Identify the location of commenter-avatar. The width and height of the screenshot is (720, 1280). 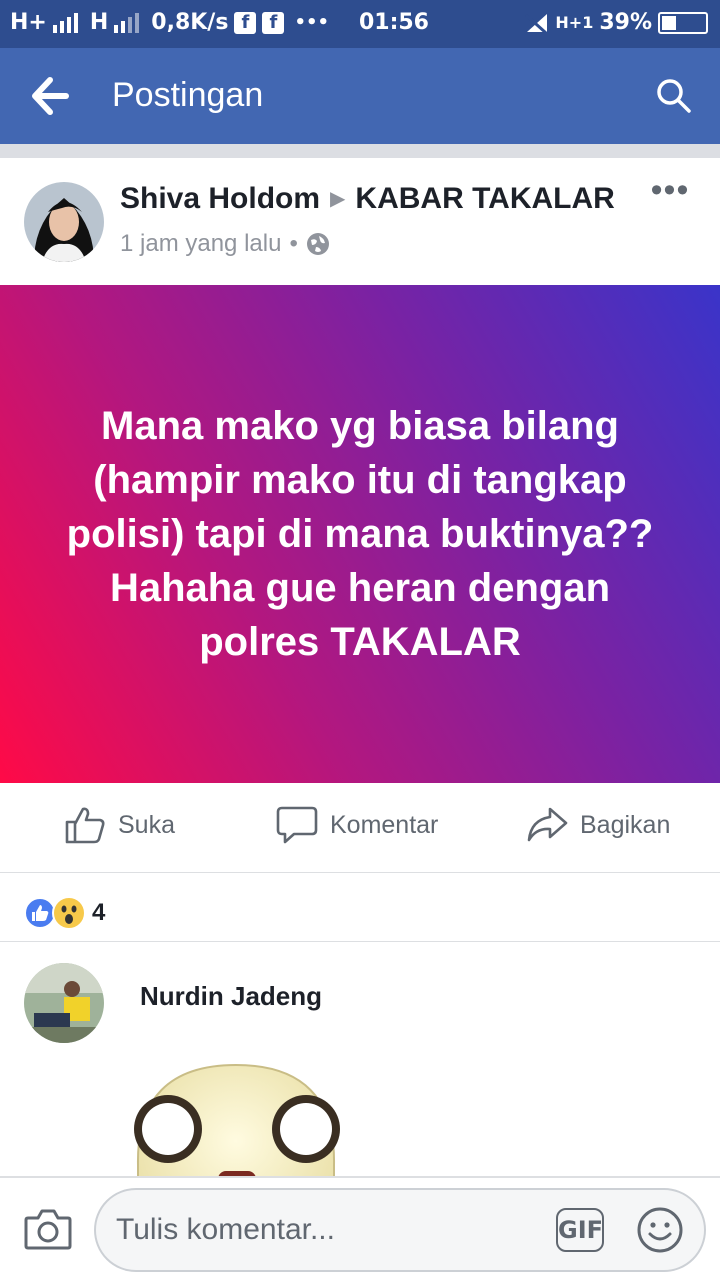
(64, 1003).